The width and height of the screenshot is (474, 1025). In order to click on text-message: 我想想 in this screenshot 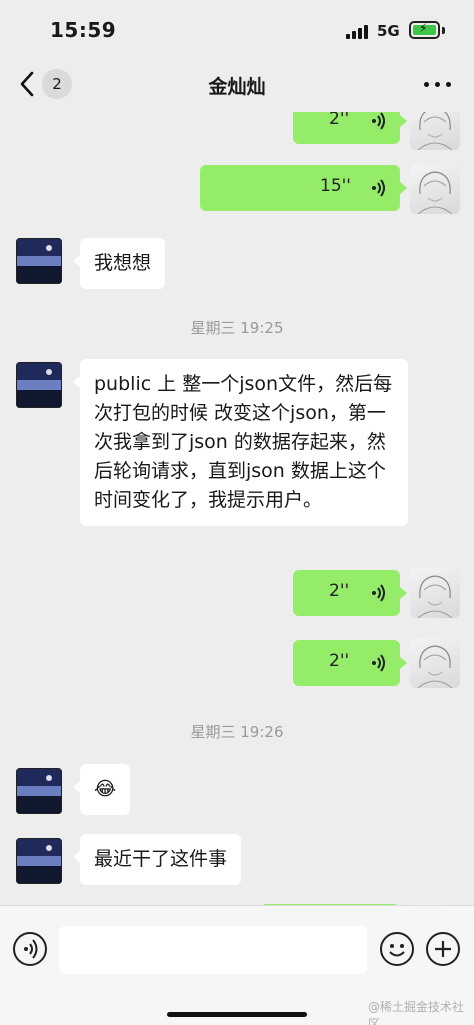, I will do `click(119, 263)`.